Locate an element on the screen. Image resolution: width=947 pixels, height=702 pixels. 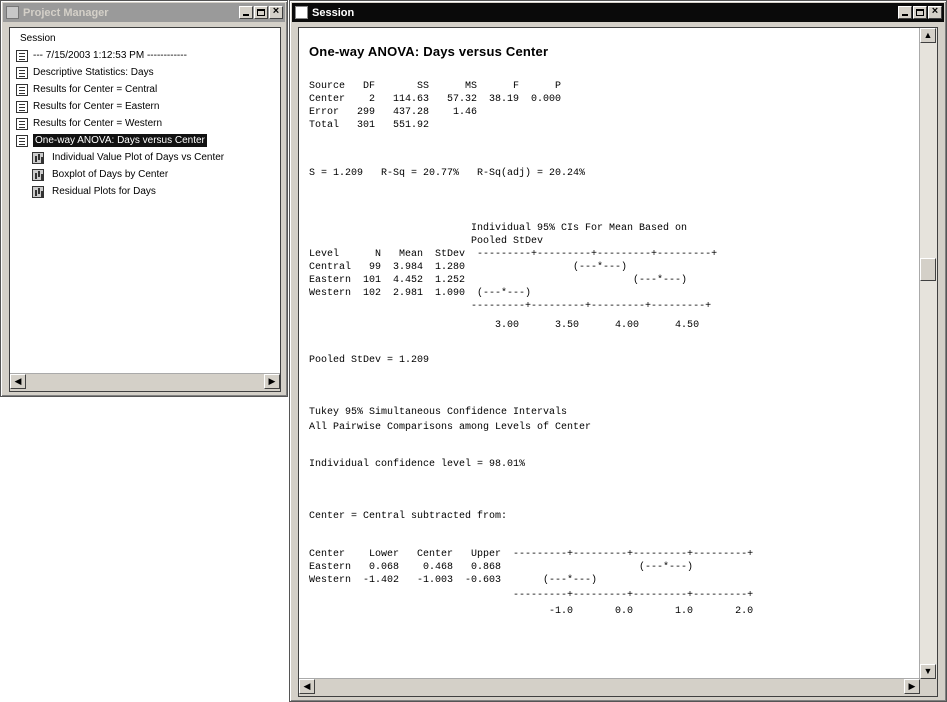
tree-item-boxplot: Boxplot of Days by Center is located at coordinates (145, 174).